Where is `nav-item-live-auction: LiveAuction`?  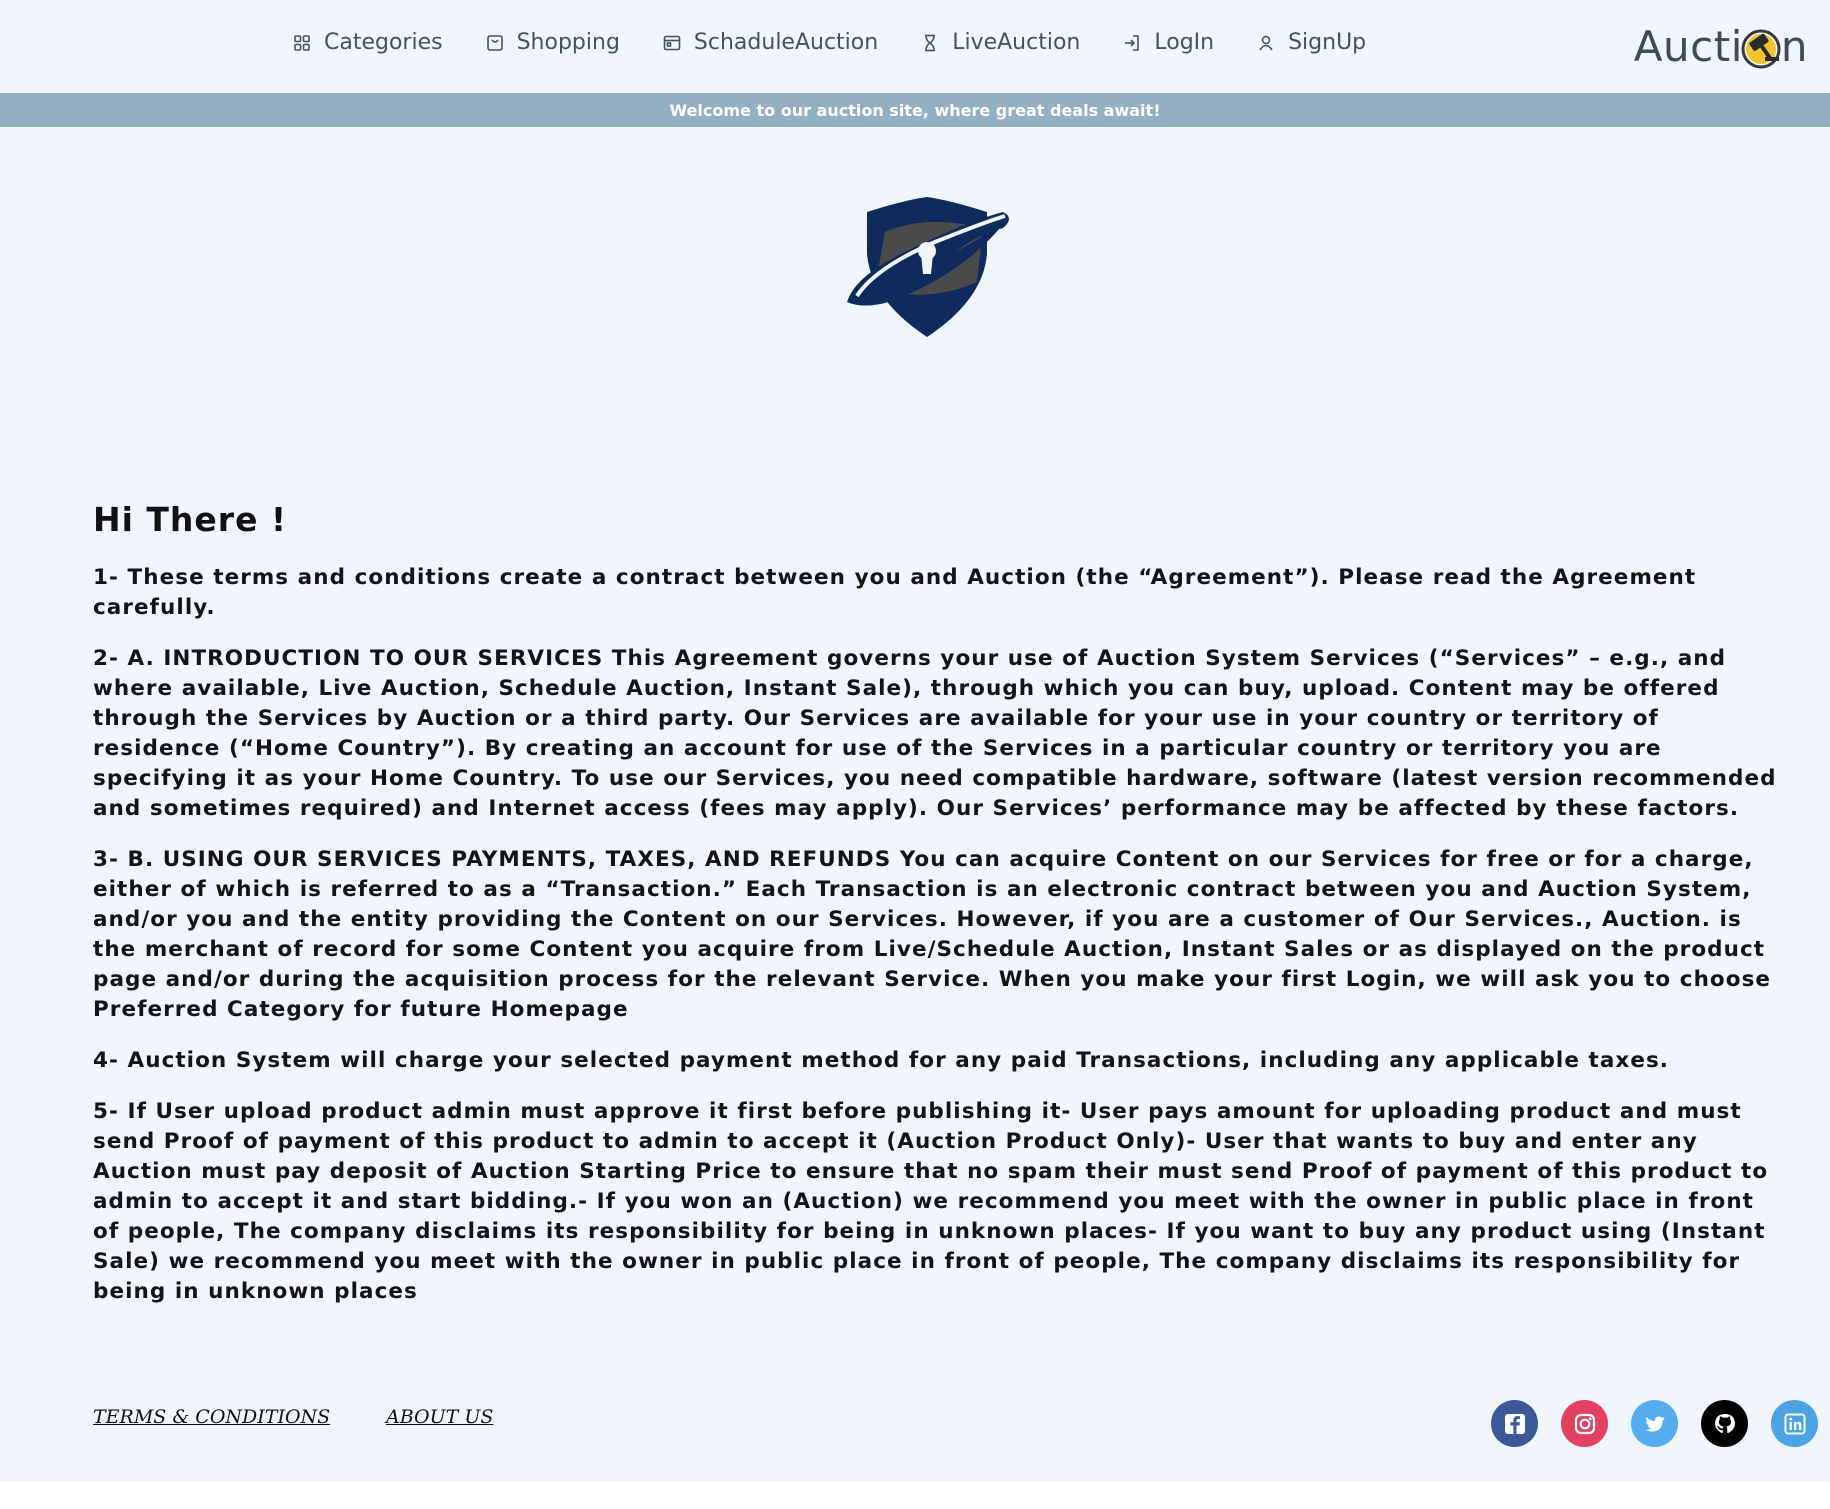
nav-item-live-auction: LiveAuction is located at coordinates (1000, 42).